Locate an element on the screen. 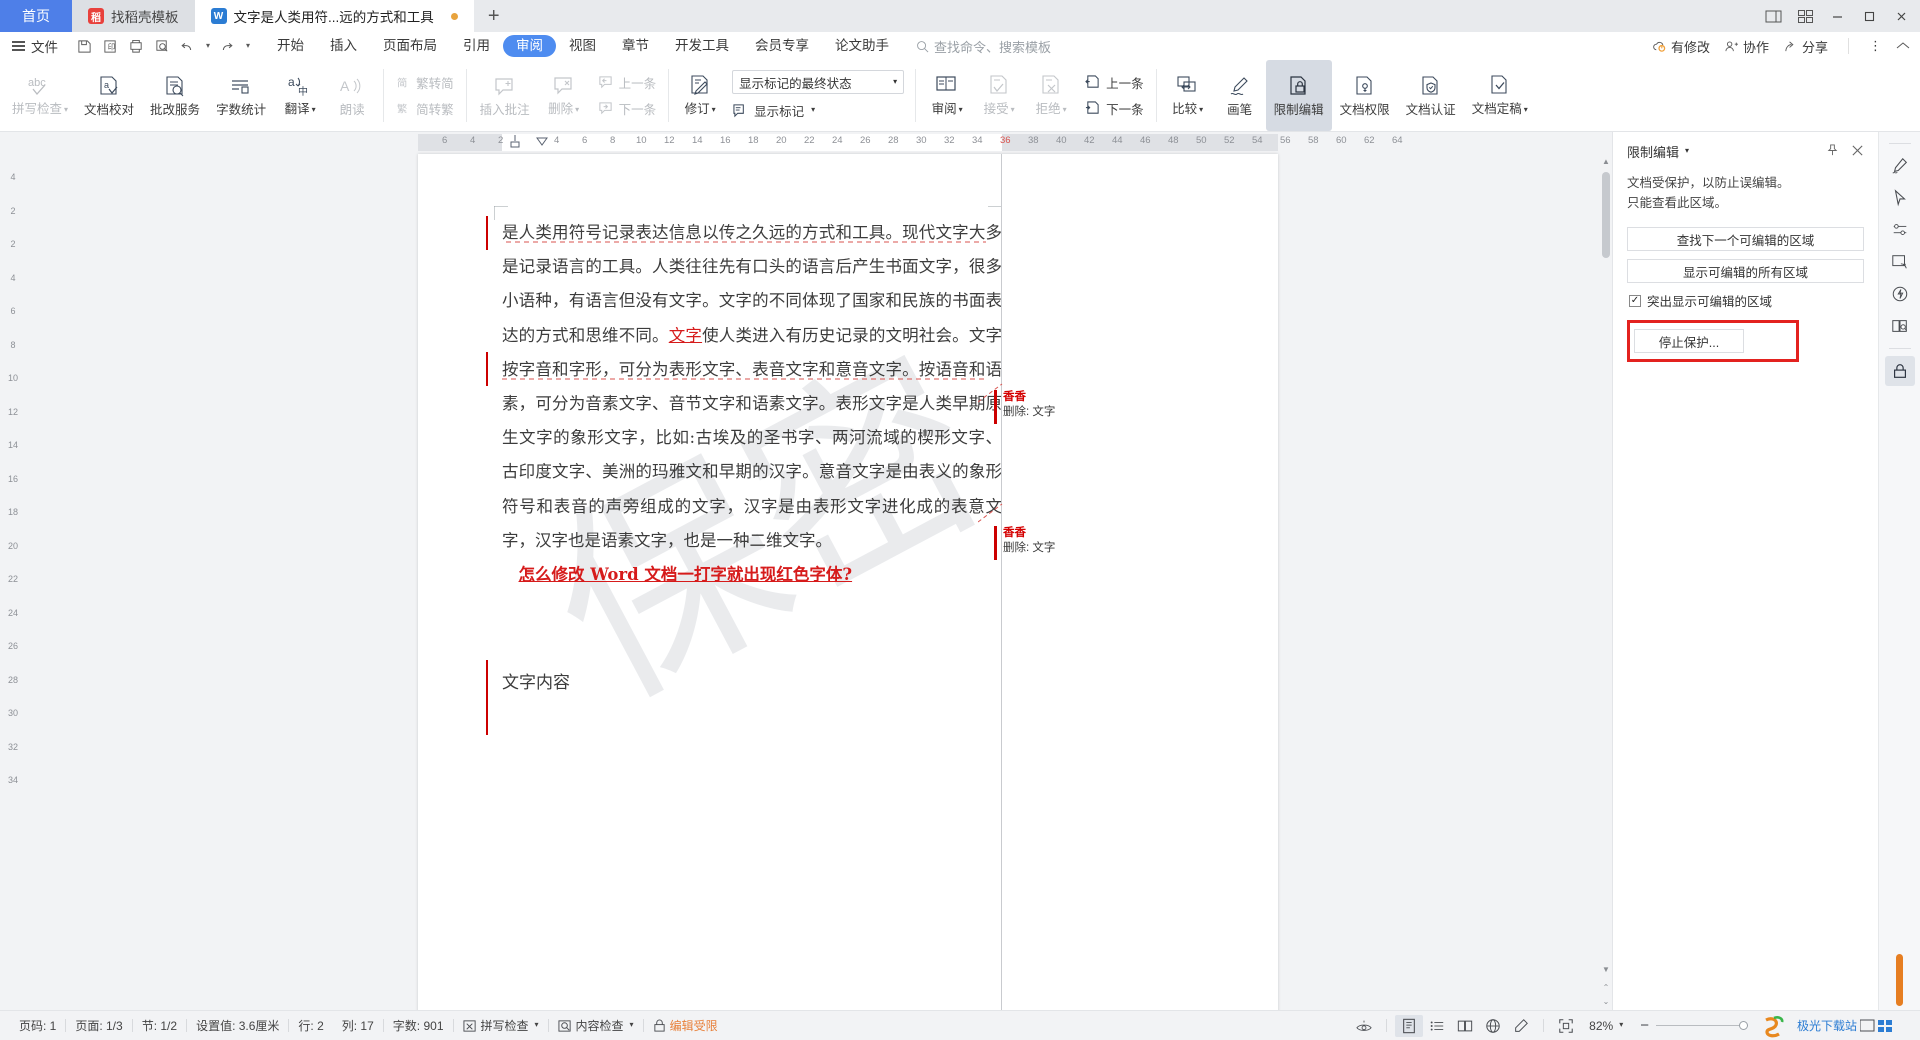 This screenshot has height=1040, width=1920. web-view-icon is located at coordinates (1493, 1026).